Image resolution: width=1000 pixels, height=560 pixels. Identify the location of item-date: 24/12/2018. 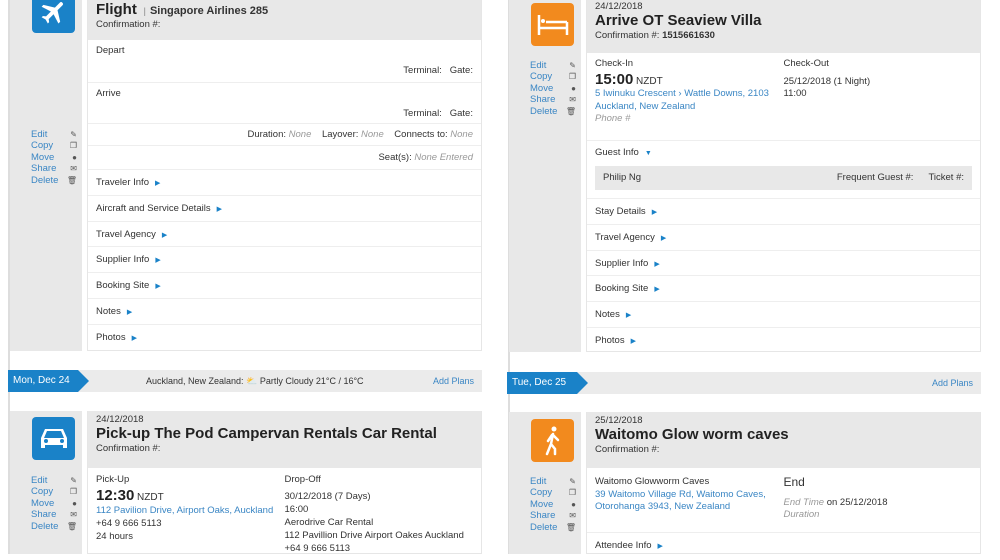
(120, 419).